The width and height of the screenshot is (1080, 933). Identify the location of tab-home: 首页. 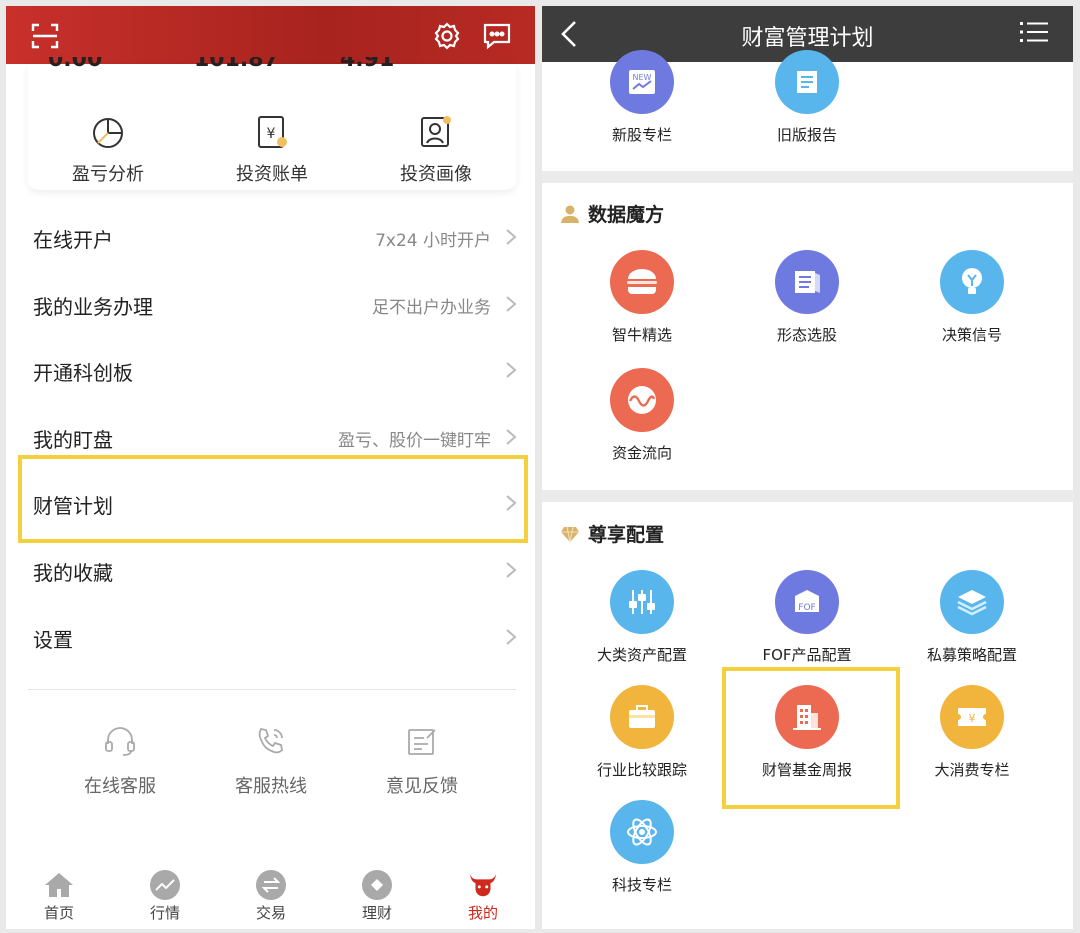
(59, 896).